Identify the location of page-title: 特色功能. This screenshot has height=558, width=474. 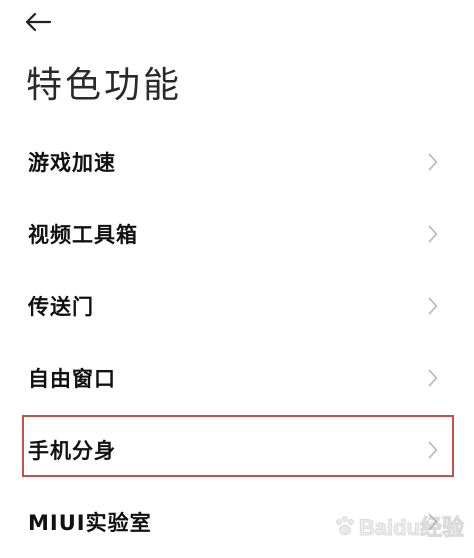
(104, 85).